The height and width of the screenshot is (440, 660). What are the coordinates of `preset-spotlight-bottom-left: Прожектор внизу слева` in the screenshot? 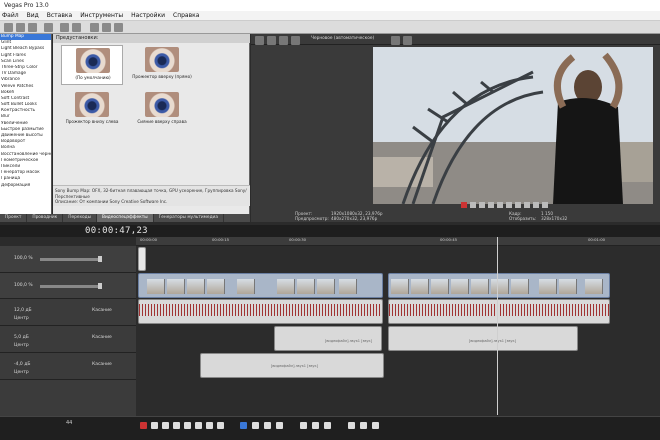 It's located at (92, 110).